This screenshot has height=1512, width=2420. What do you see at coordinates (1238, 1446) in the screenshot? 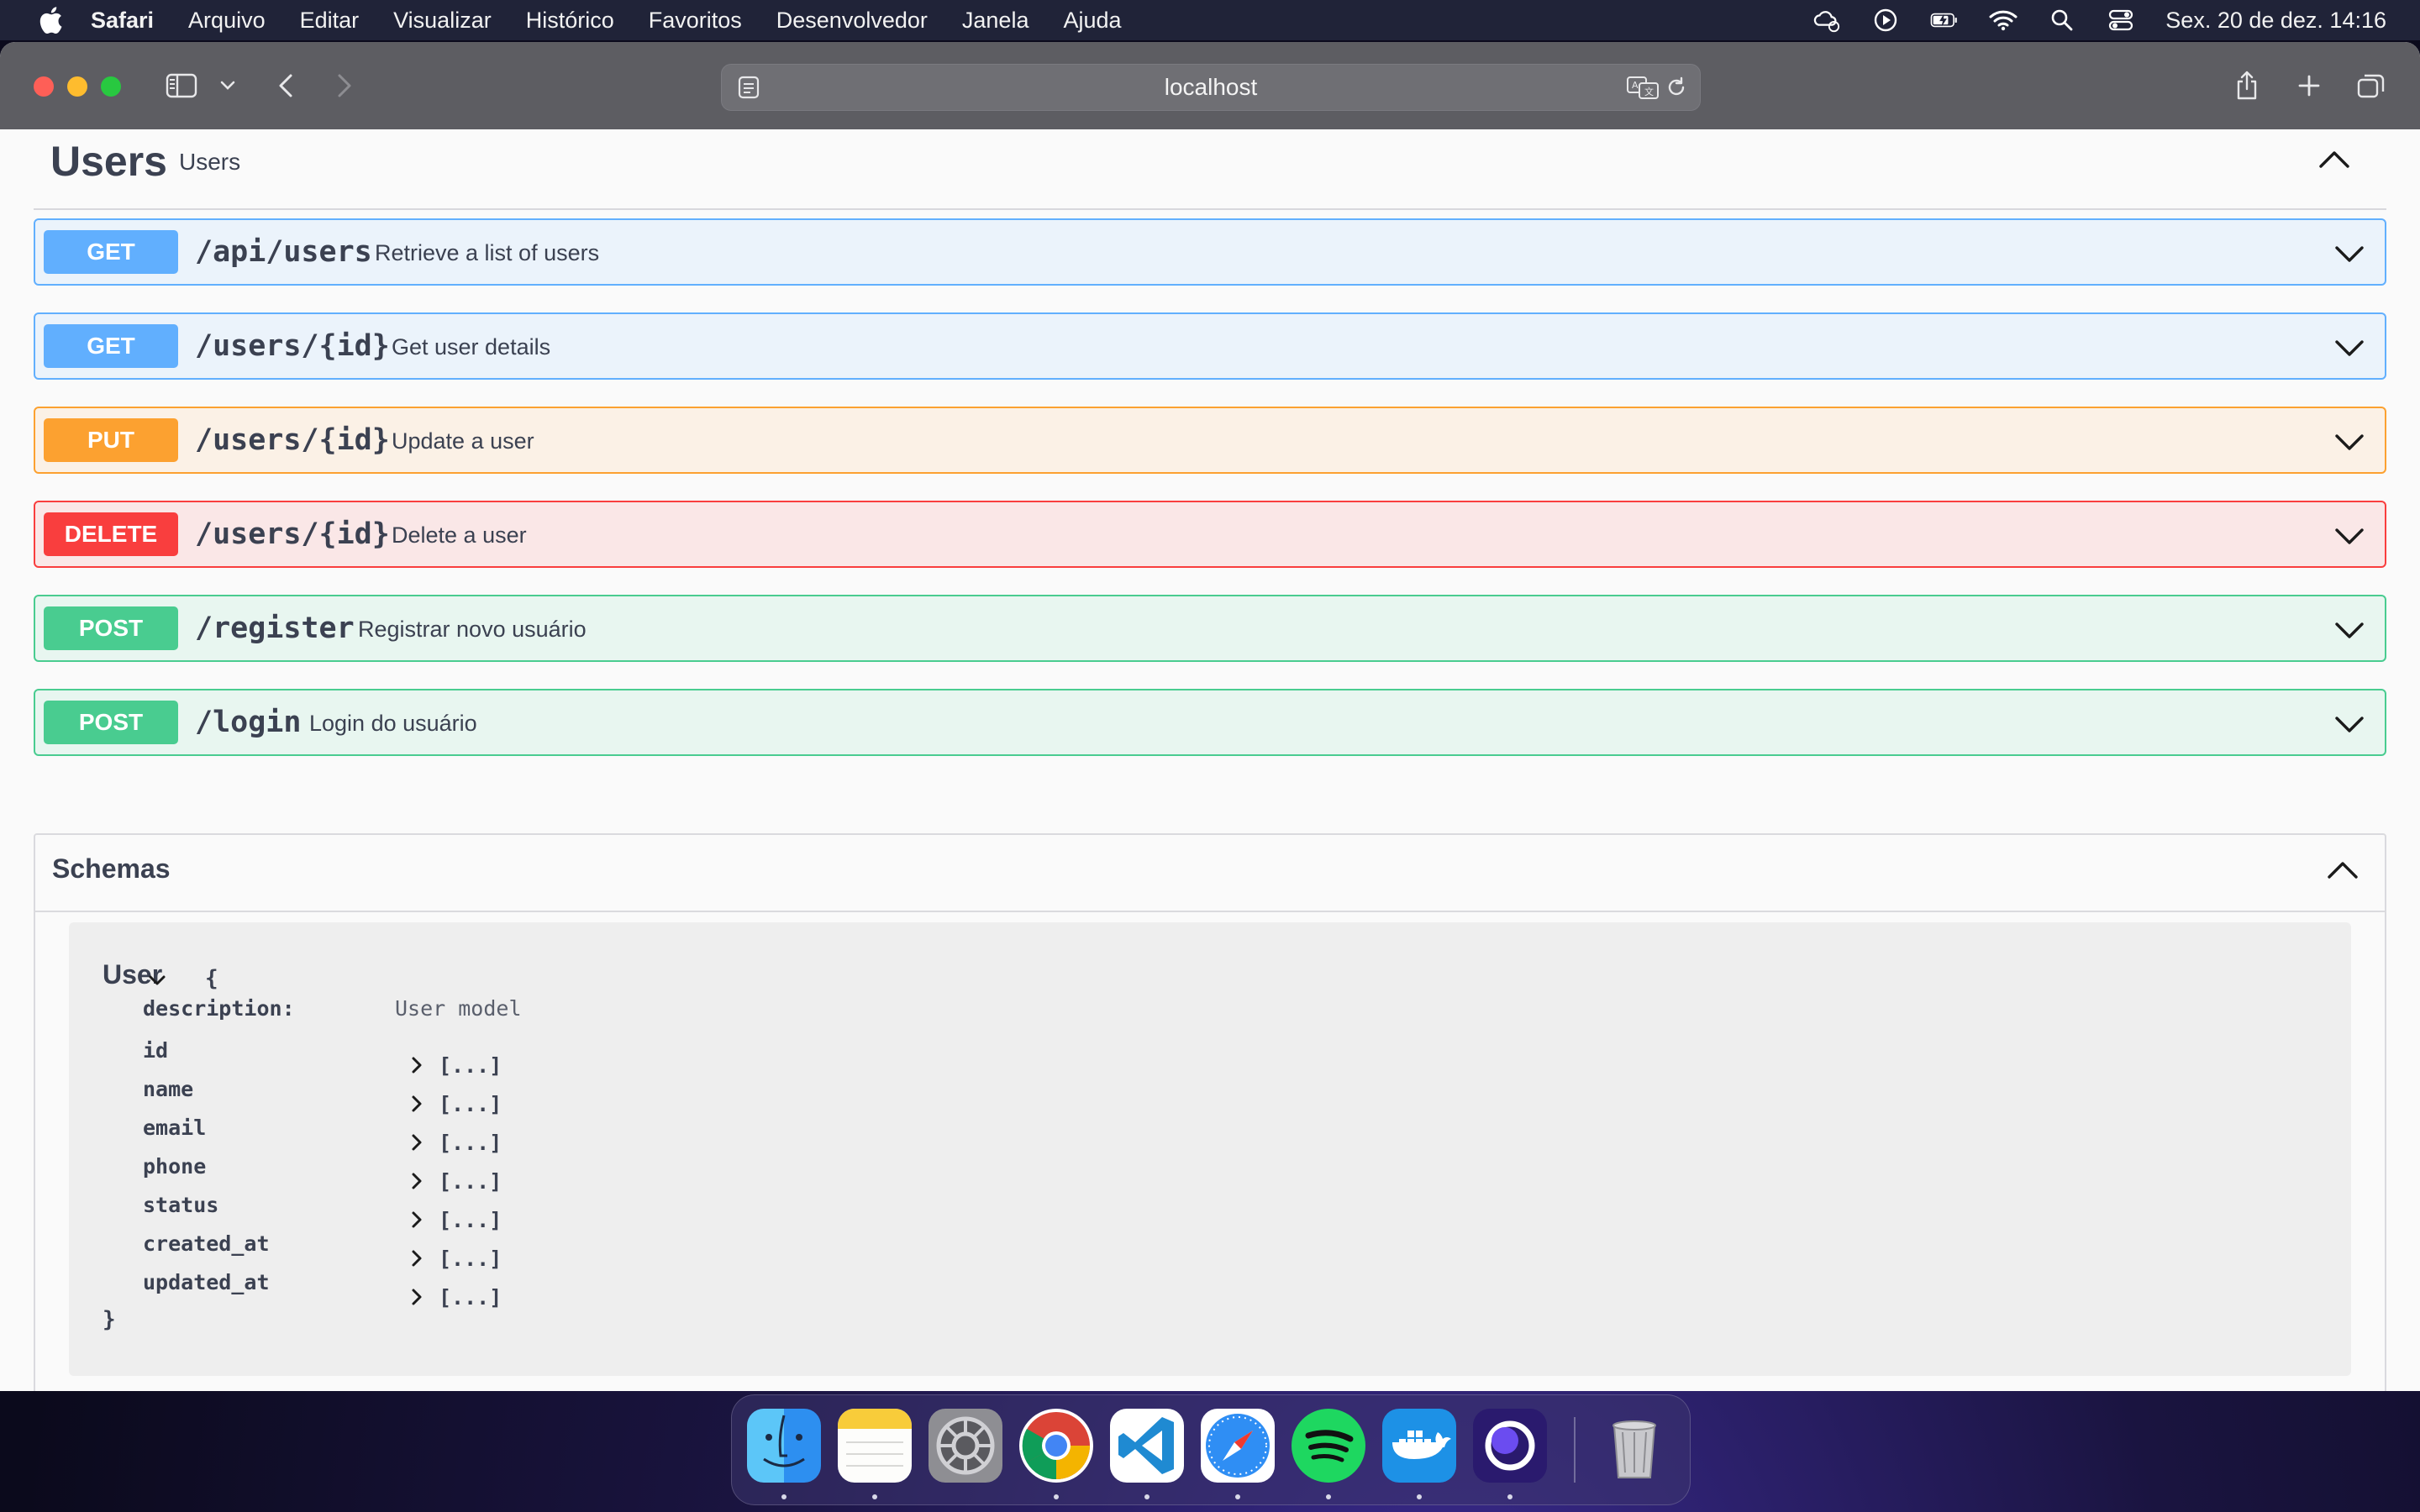
I see `safari-icon` at bounding box center [1238, 1446].